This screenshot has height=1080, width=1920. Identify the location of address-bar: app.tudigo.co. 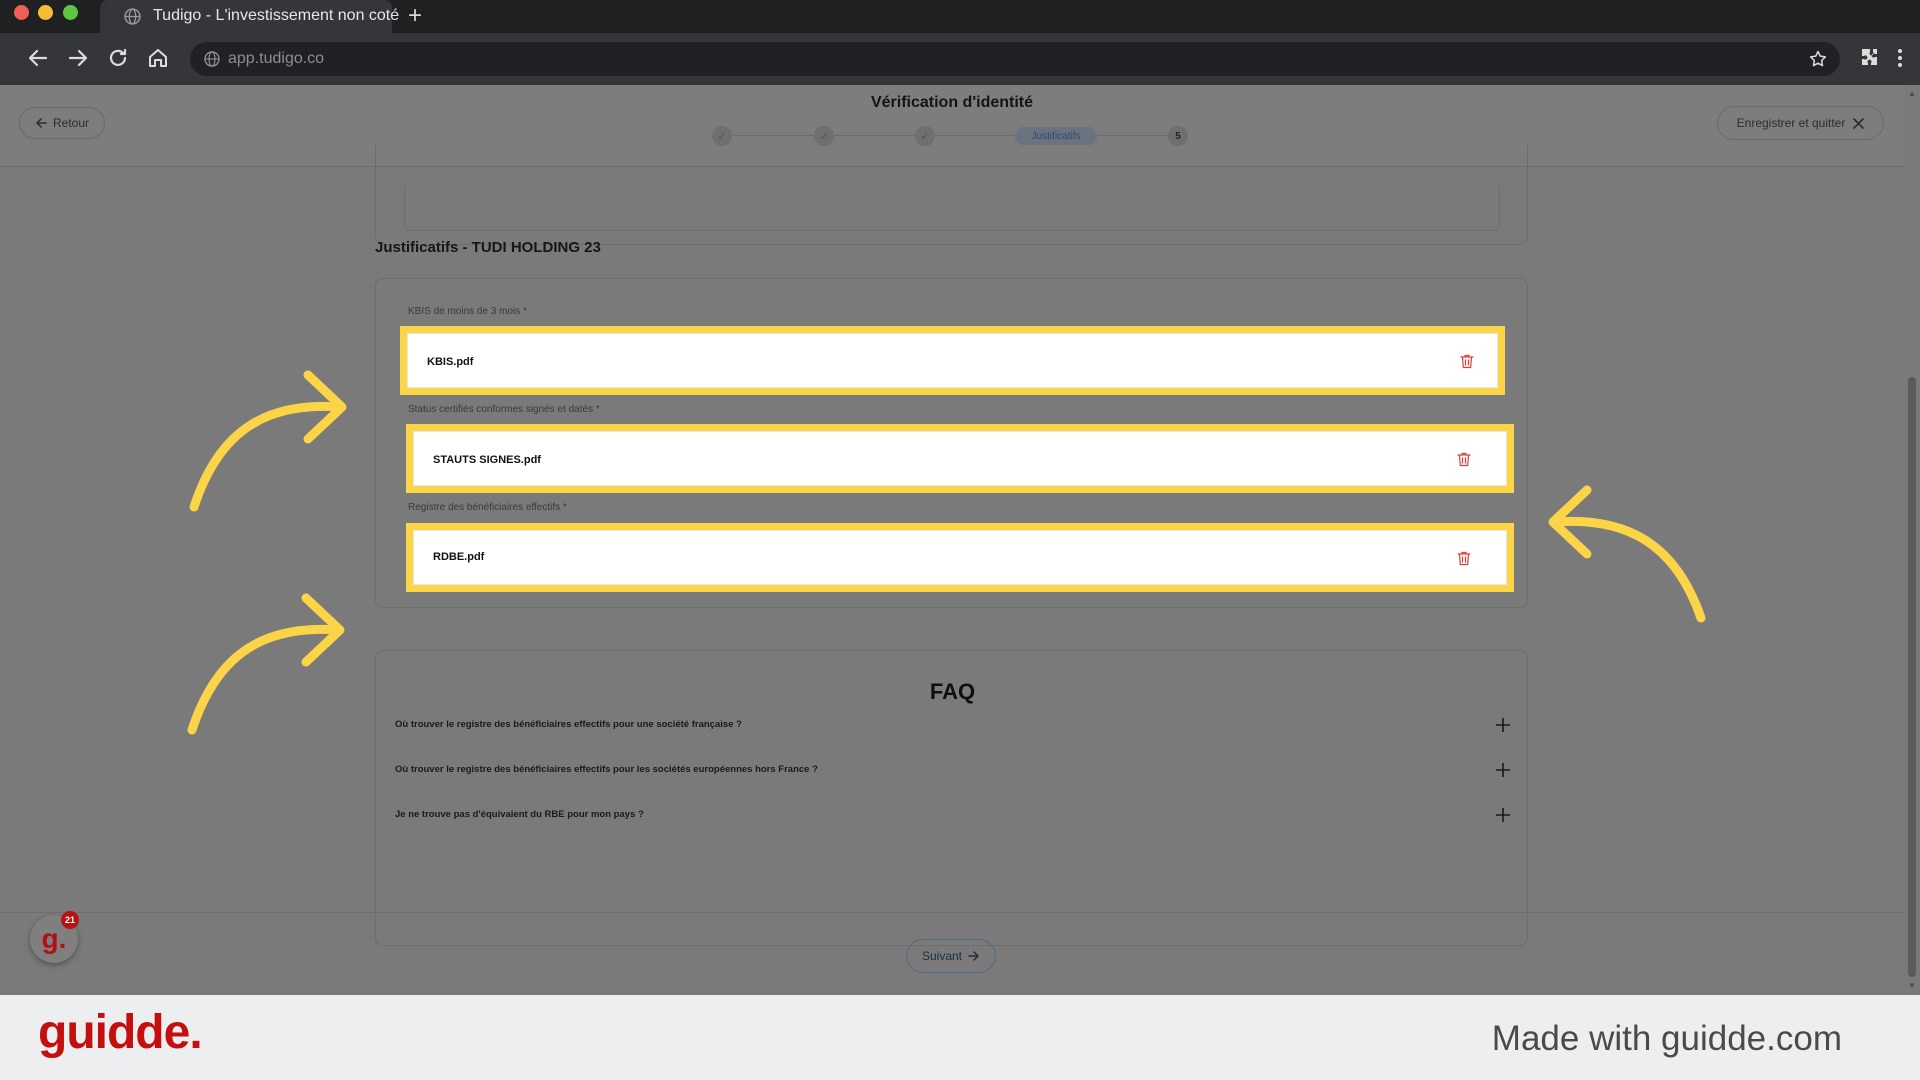
(1015, 59).